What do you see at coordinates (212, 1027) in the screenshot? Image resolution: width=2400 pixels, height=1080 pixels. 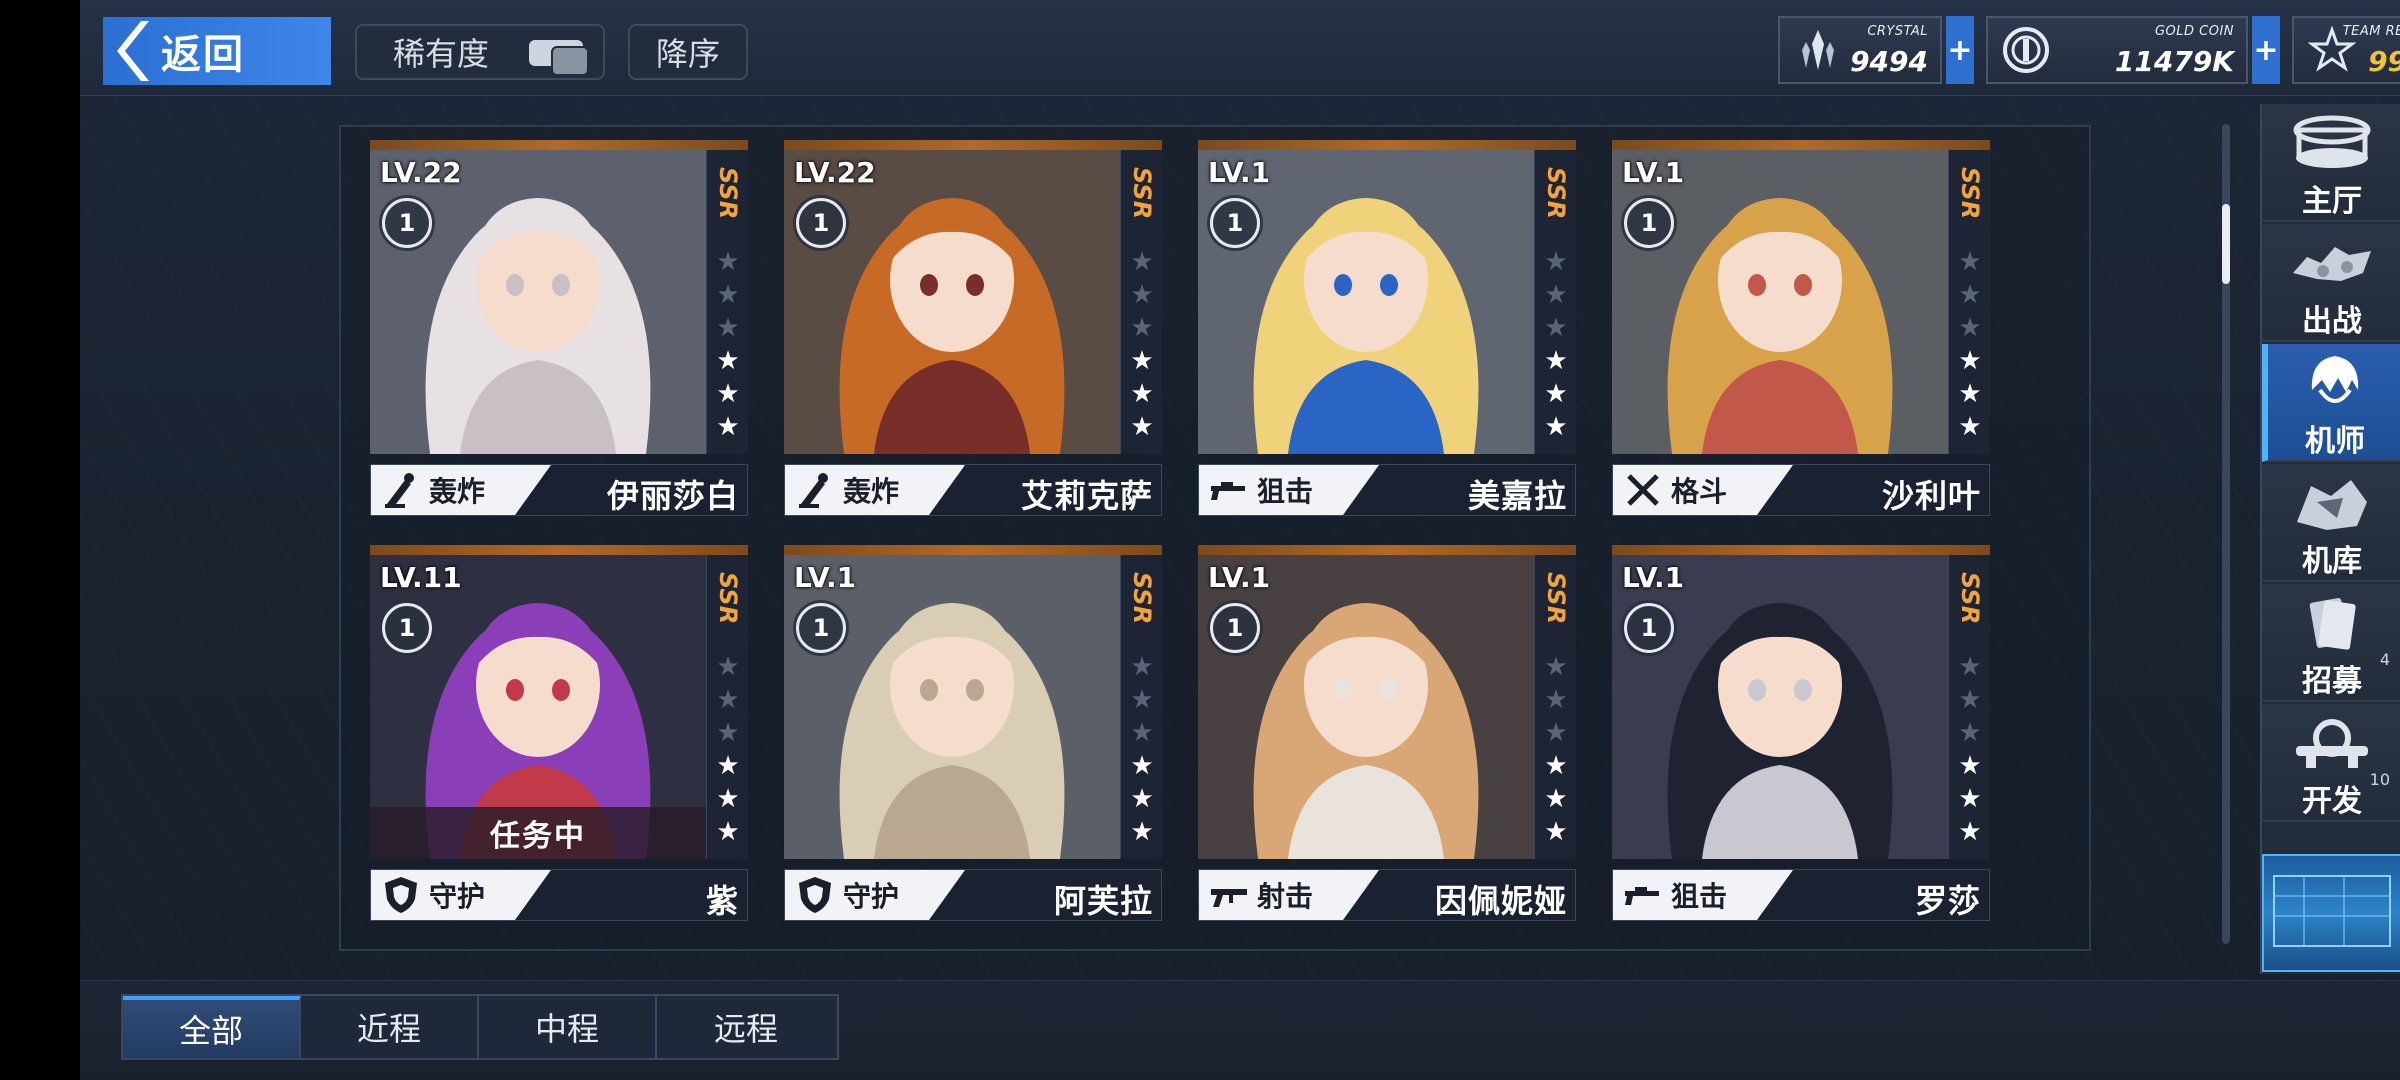 I see `tab-all: 全部` at bounding box center [212, 1027].